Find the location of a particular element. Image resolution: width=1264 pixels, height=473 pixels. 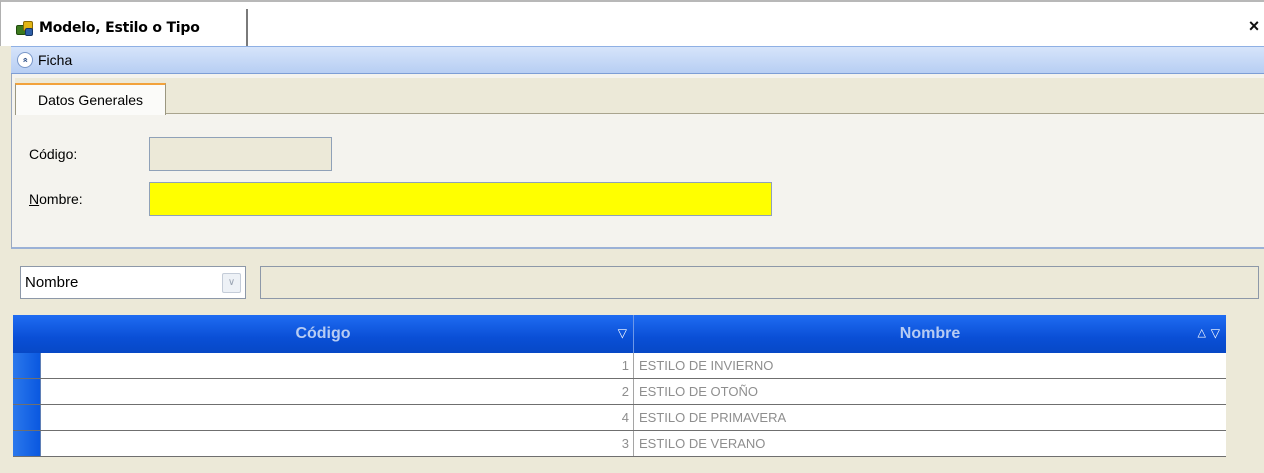

table-row: 2 ESTILO DE OTOÑO is located at coordinates (619, 392).